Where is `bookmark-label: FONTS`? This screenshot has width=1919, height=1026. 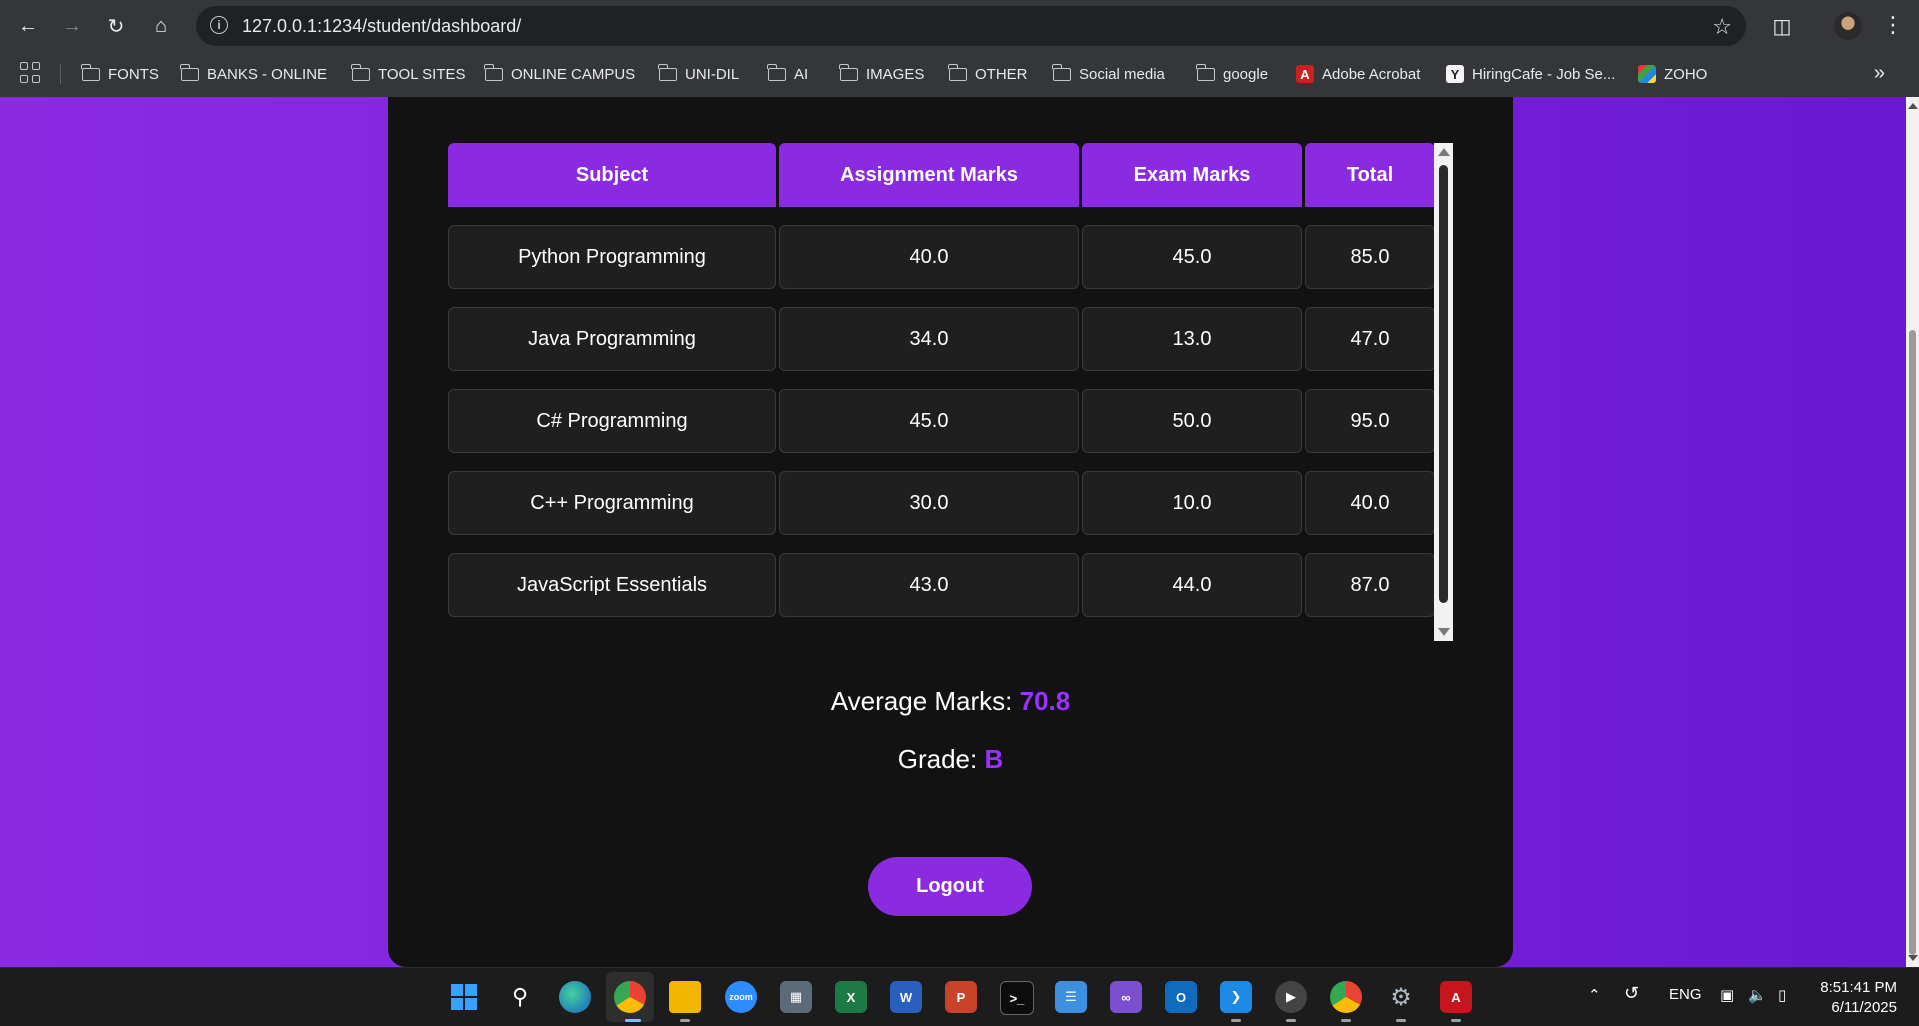
bookmark-label: FONTS is located at coordinates (133, 74).